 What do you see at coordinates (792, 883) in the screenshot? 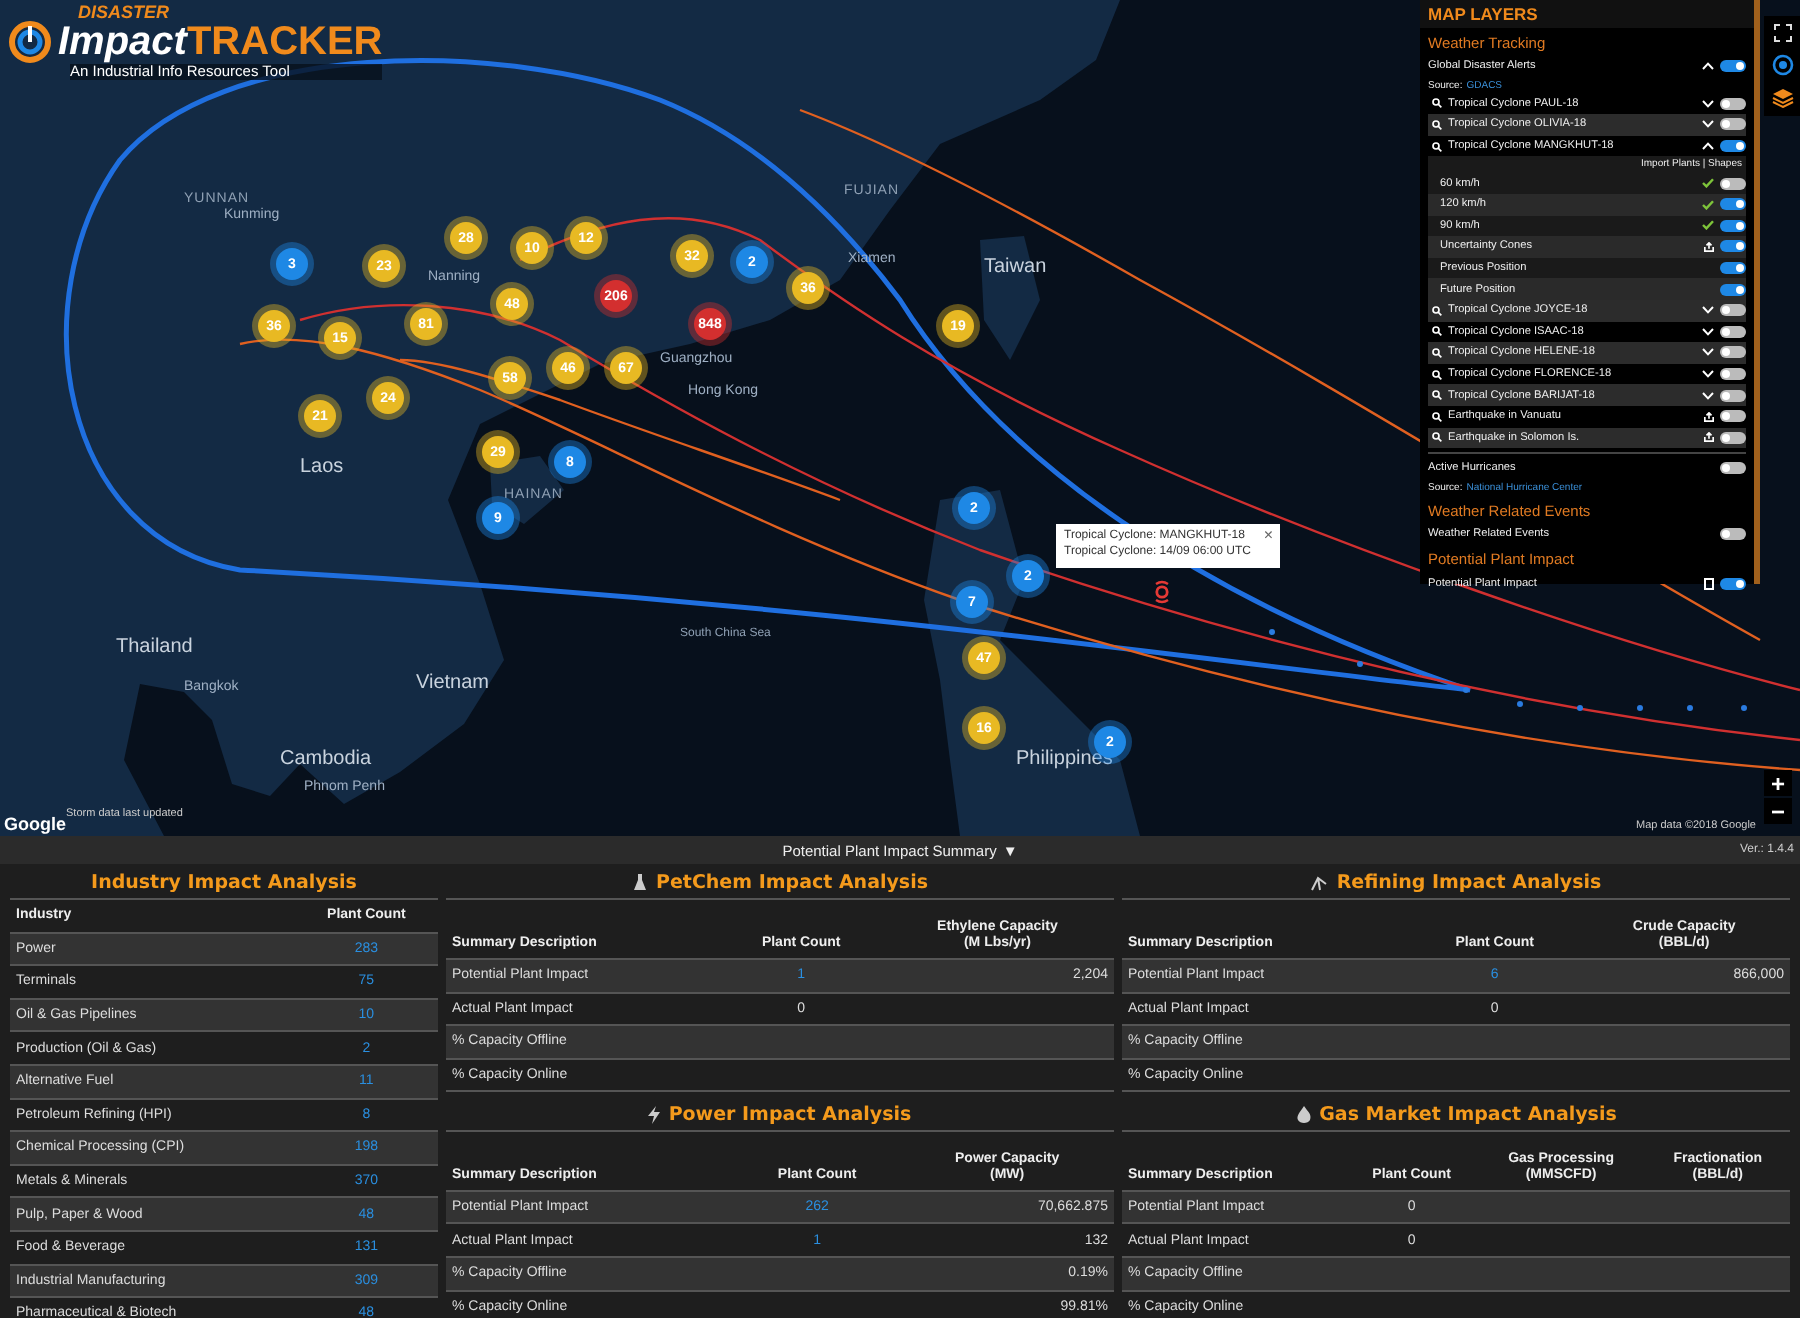
I see `section-title: PetChem Impact Analysis` at bounding box center [792, 883].